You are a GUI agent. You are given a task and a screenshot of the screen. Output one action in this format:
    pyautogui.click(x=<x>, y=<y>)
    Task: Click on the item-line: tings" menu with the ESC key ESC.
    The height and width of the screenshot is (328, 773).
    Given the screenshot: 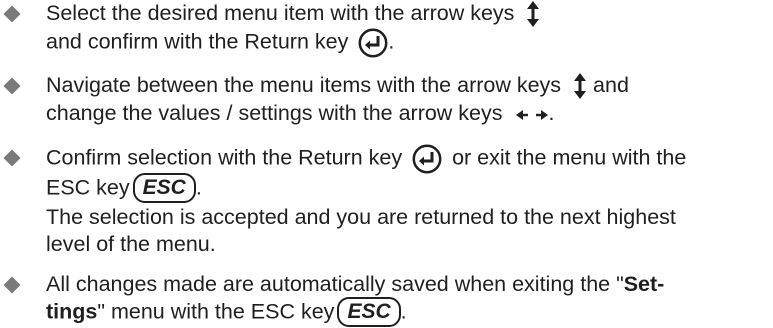 What is the action you would take?
    pyautogui.click(x=406, y=312)
    